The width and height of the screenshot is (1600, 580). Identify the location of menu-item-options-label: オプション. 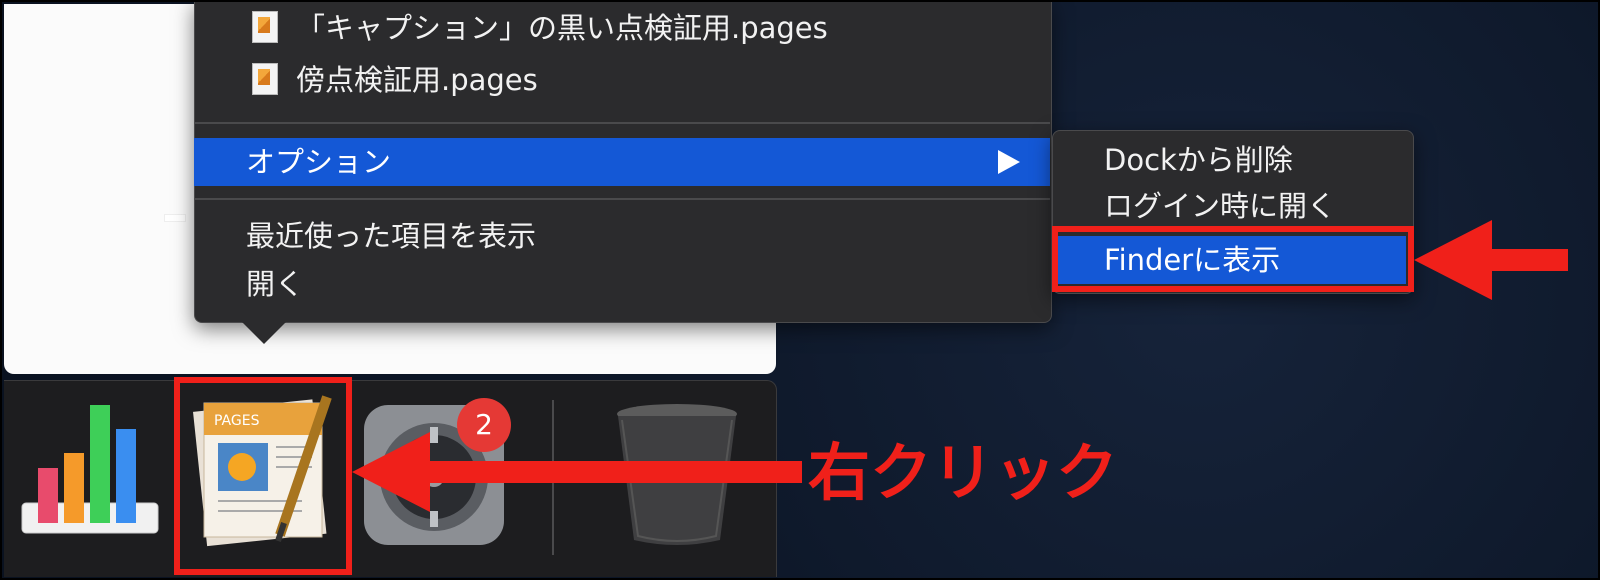
(319, 162).